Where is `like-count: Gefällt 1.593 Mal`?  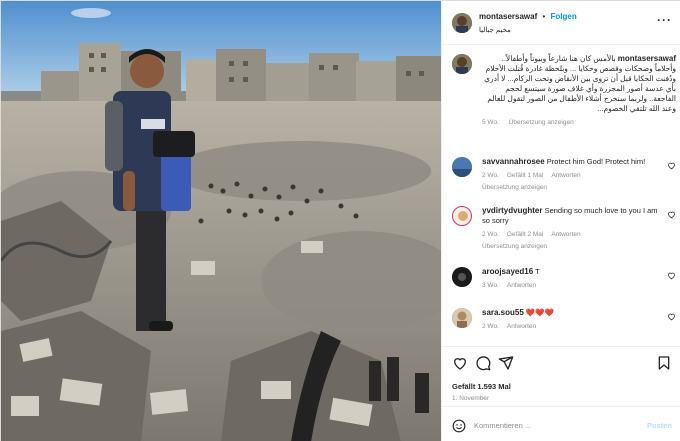 like-count: Gefällt 1.593 Mal is located at coordinates (481, 386).